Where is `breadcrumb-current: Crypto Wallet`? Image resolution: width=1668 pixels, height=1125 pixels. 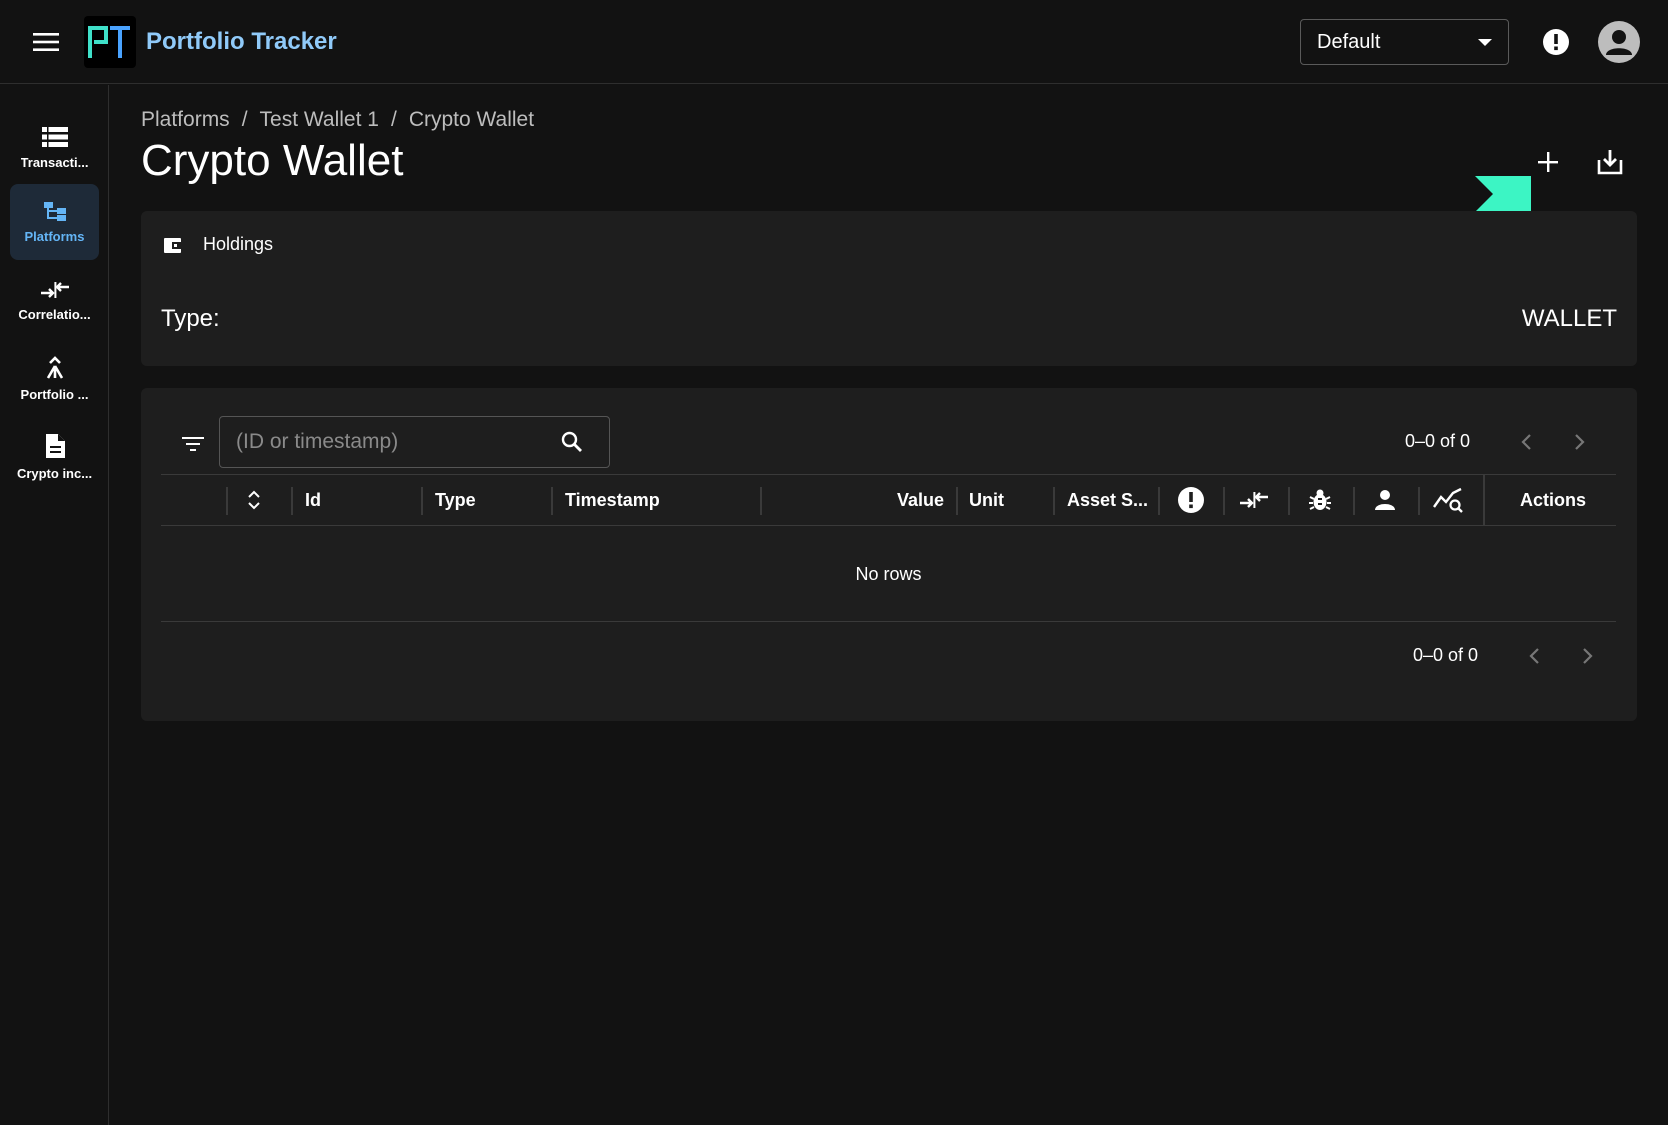 breadcrumb-current: Crypto Wallet is located at coordinates (471, 119).